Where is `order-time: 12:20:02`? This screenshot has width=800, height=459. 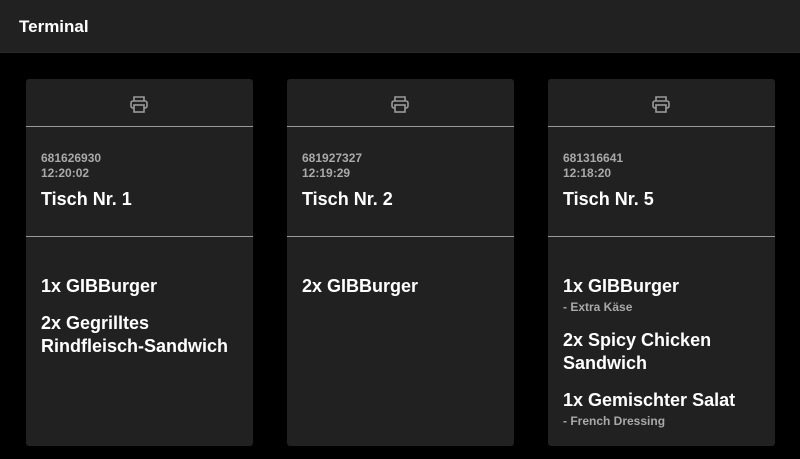 order-time: 12:20:02 is located at coordinates (65, 173).